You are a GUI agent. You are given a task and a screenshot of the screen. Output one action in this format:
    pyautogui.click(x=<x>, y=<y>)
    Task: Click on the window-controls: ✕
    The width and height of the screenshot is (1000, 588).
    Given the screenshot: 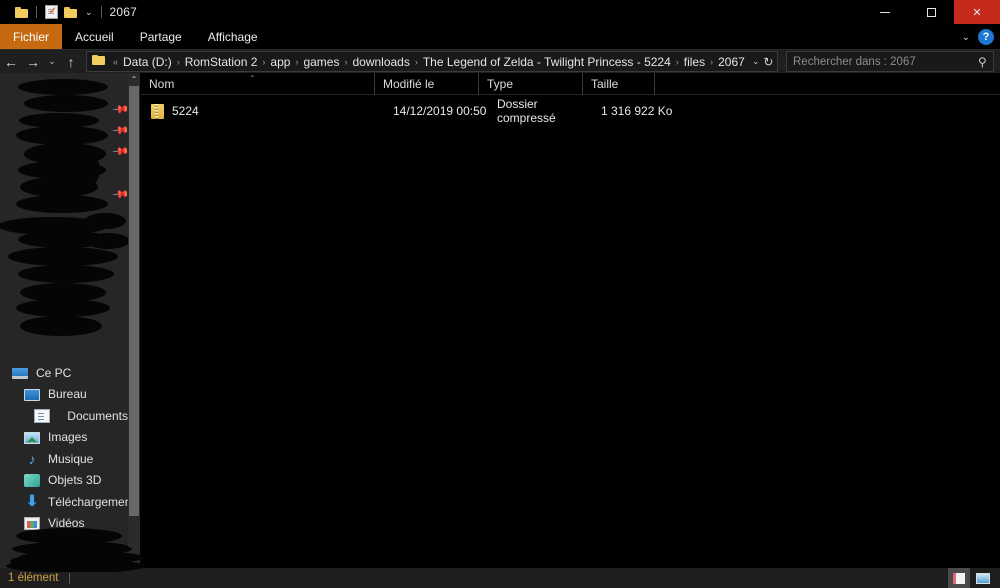 What is the action you would take?
    pyautogui.click(x=931, y=12)
    